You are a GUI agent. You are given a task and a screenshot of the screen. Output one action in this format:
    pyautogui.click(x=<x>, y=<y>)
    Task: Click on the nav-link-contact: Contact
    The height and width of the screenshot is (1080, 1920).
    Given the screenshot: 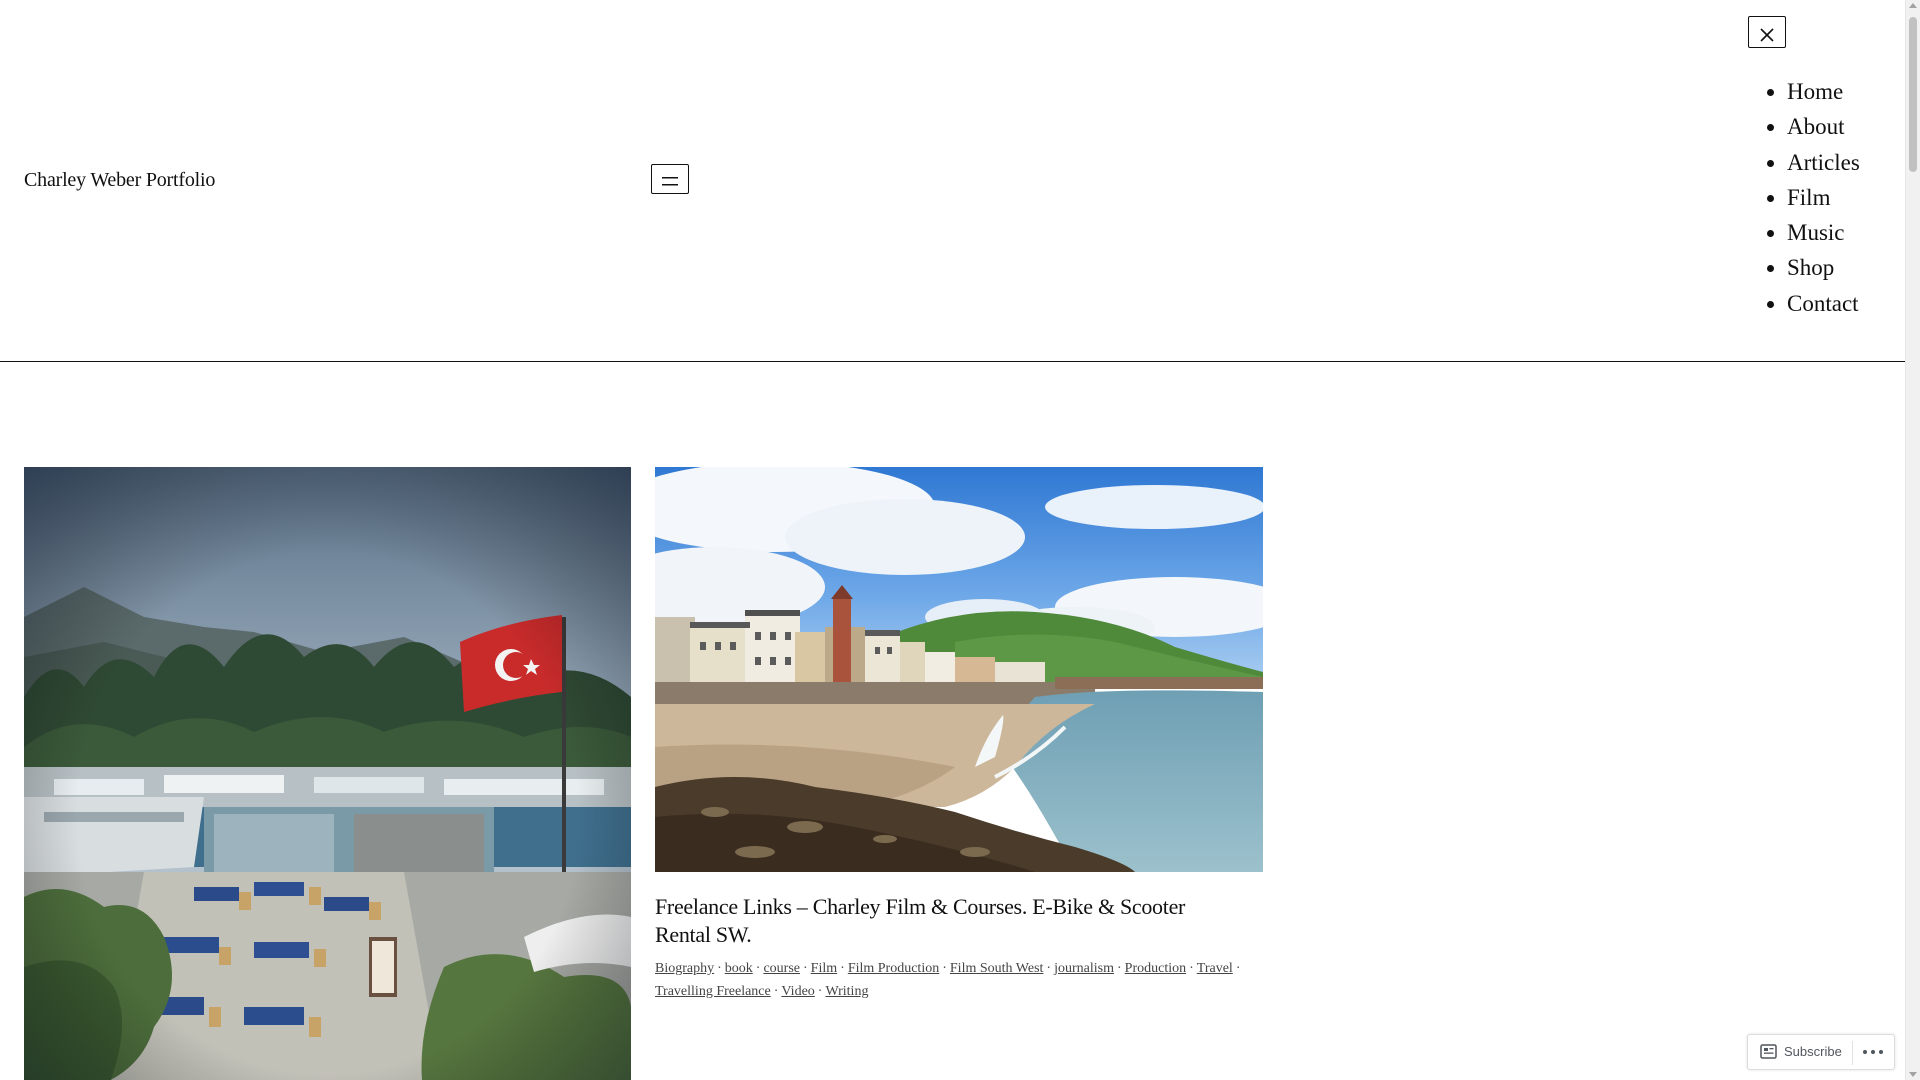 What is the action you would take?
    pyautogui.click(x=1823, y=303)
    